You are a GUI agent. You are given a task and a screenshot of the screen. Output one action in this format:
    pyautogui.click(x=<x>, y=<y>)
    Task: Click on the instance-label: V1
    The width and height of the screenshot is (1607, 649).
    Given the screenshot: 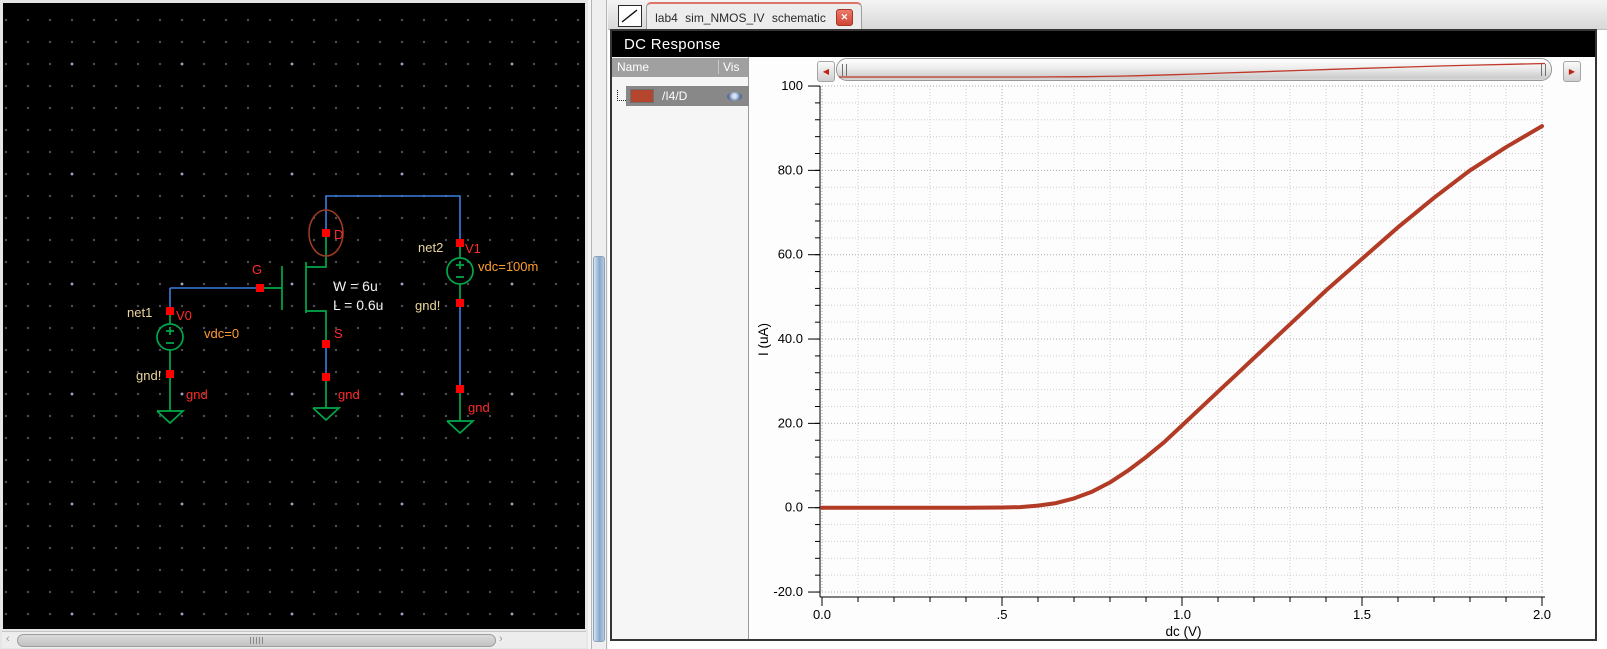 What is the action you would take?
    pyautogui.click(x=473, y=248)
    